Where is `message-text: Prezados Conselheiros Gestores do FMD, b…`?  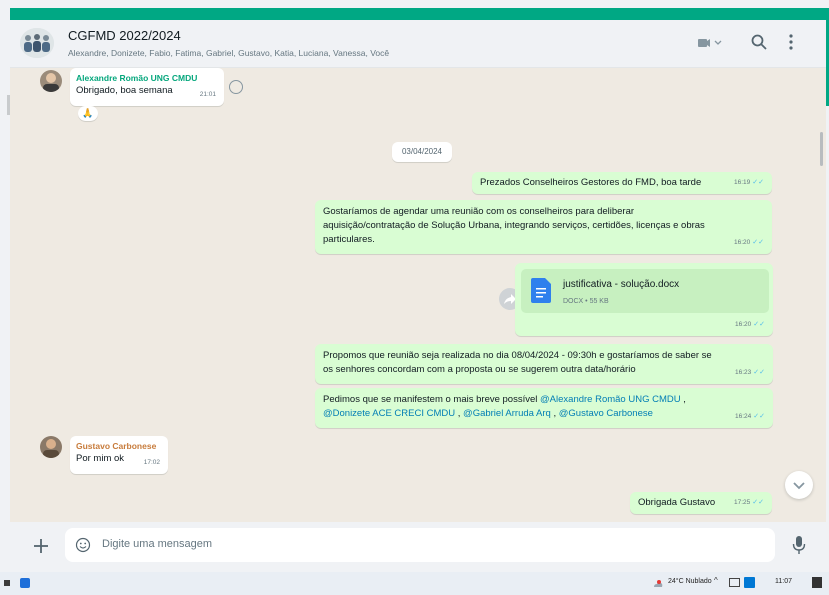 message-text: Prezados Conselheiros Gestores do FMD, b… is located at coordinates (591, 182).